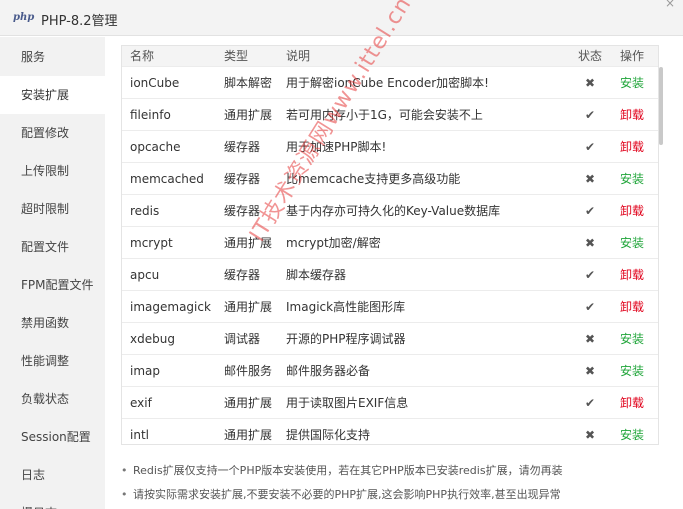  I want to click on header-name: 名称, so click(142, 56).